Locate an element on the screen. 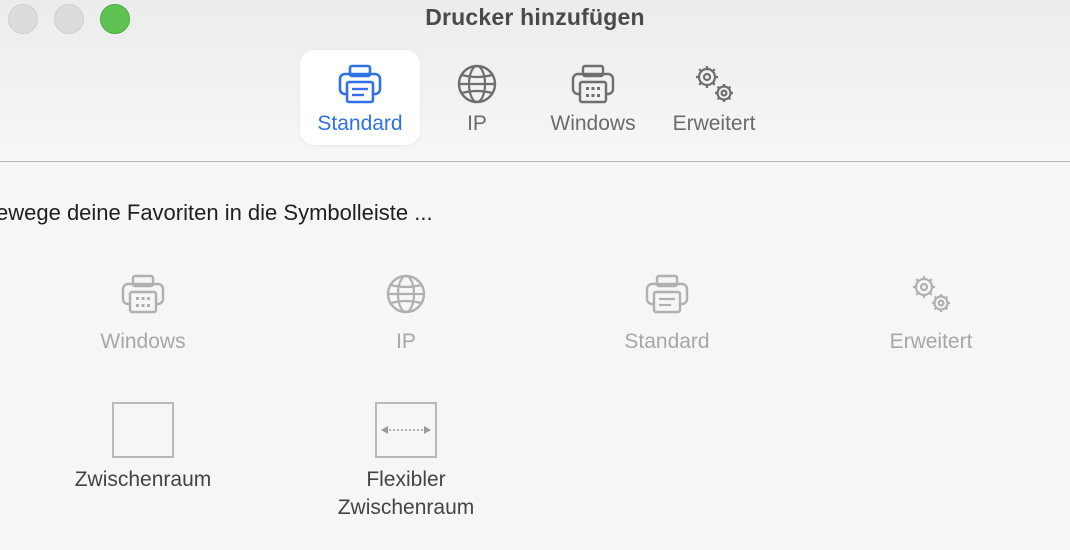  space-box is located at coordinates (143, 430).